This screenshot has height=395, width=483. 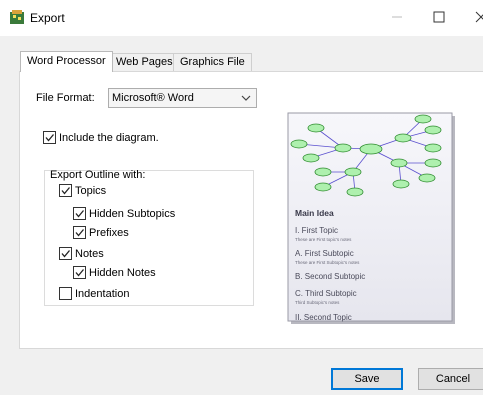 What do you see at coordinates (212, 62) in the screenshot?
I see `tab-graphics-file: Graphics File` at bounding box center [212, 62].